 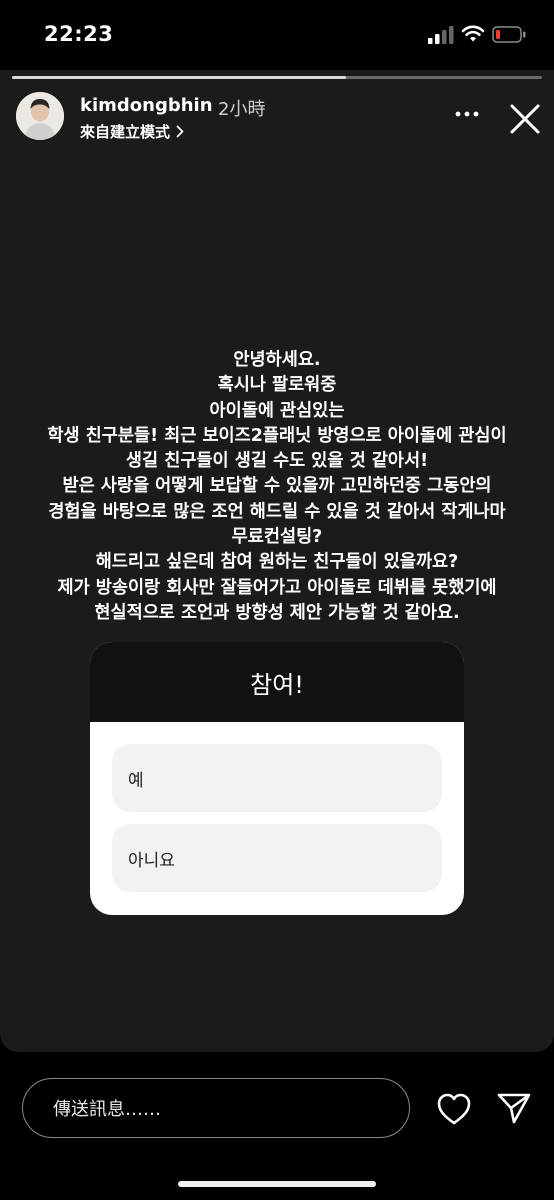 I want to click on heart-icon, so click(x=454, y=1109).